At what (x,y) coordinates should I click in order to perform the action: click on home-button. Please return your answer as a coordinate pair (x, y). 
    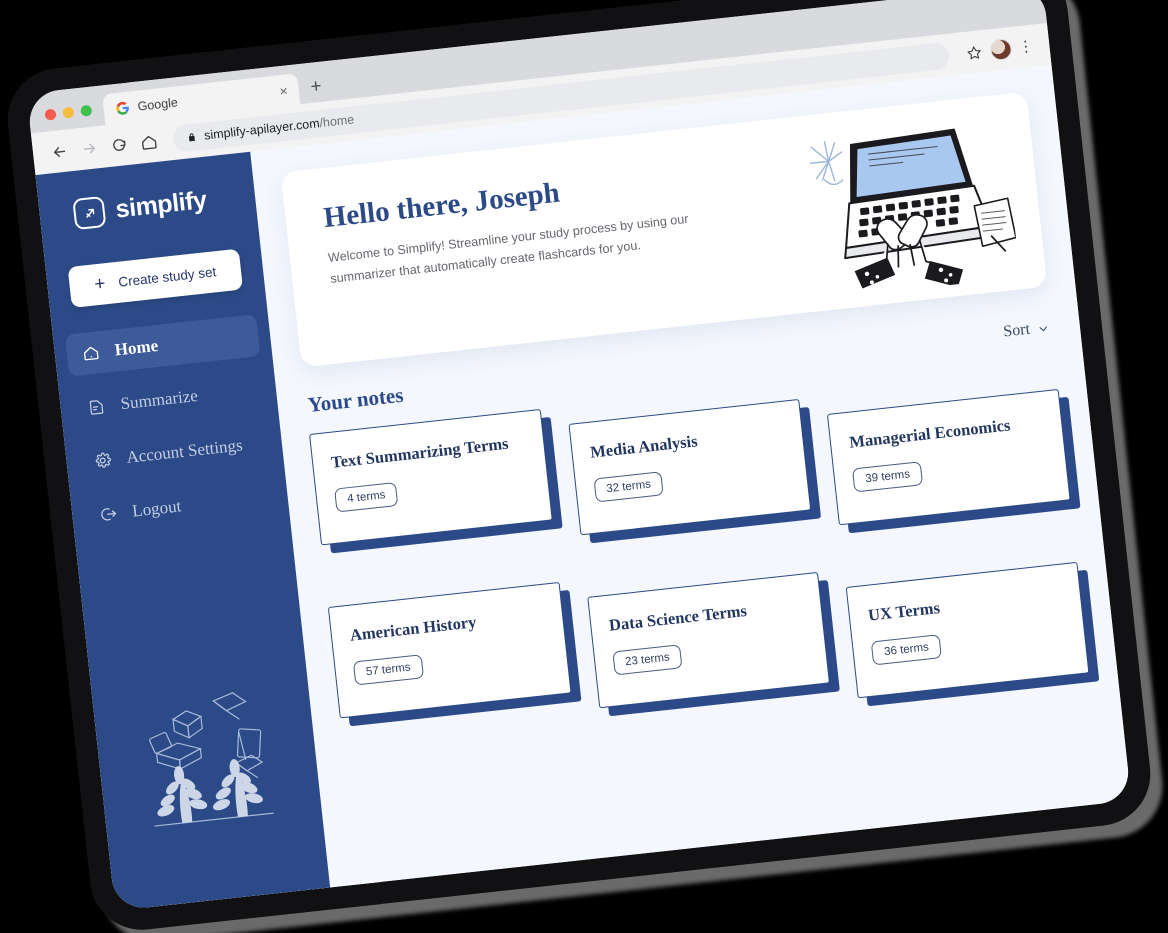
    Looking at the image, I should click on (148, 141).